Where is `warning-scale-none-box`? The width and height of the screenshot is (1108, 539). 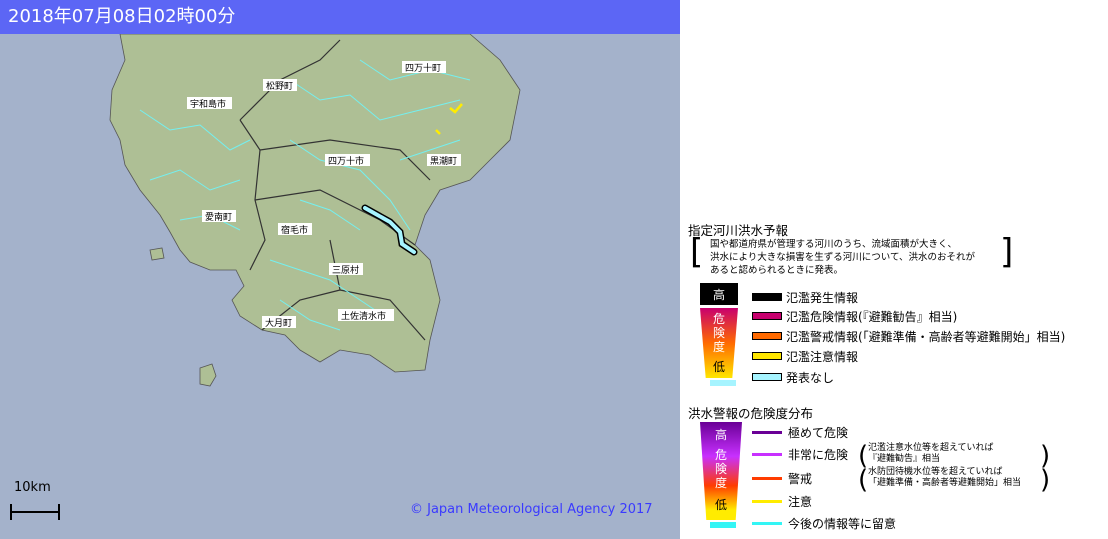
warning-scale-none-box is located at coordinates (723, 525).